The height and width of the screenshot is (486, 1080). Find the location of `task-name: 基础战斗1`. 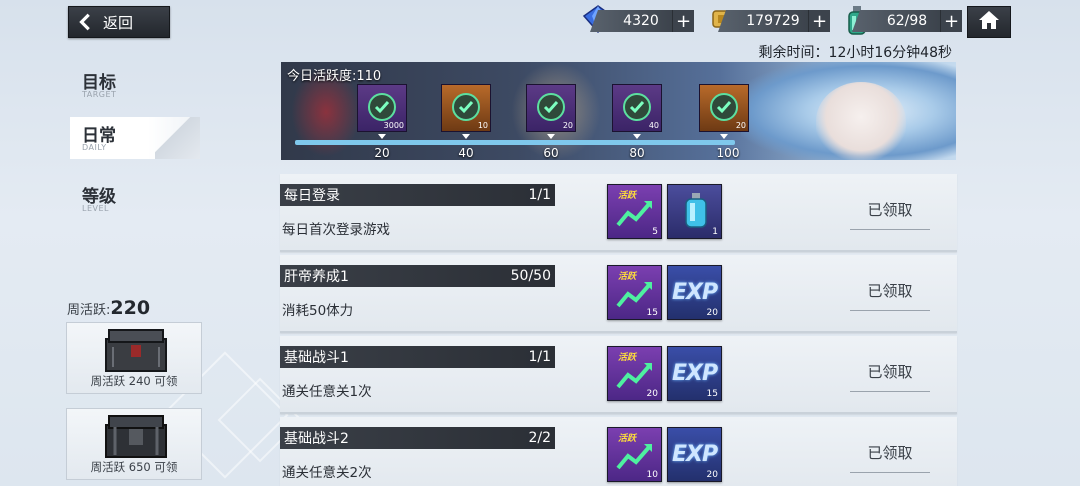

task-name: 基础战斗1 is located at coordinates (316, 358).